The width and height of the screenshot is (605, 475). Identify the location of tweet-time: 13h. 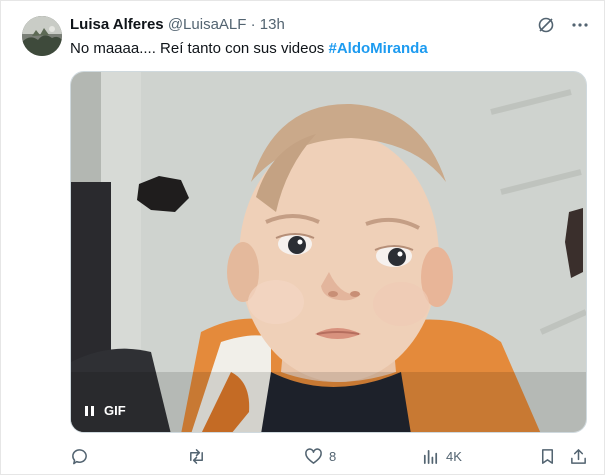
(272, 24).